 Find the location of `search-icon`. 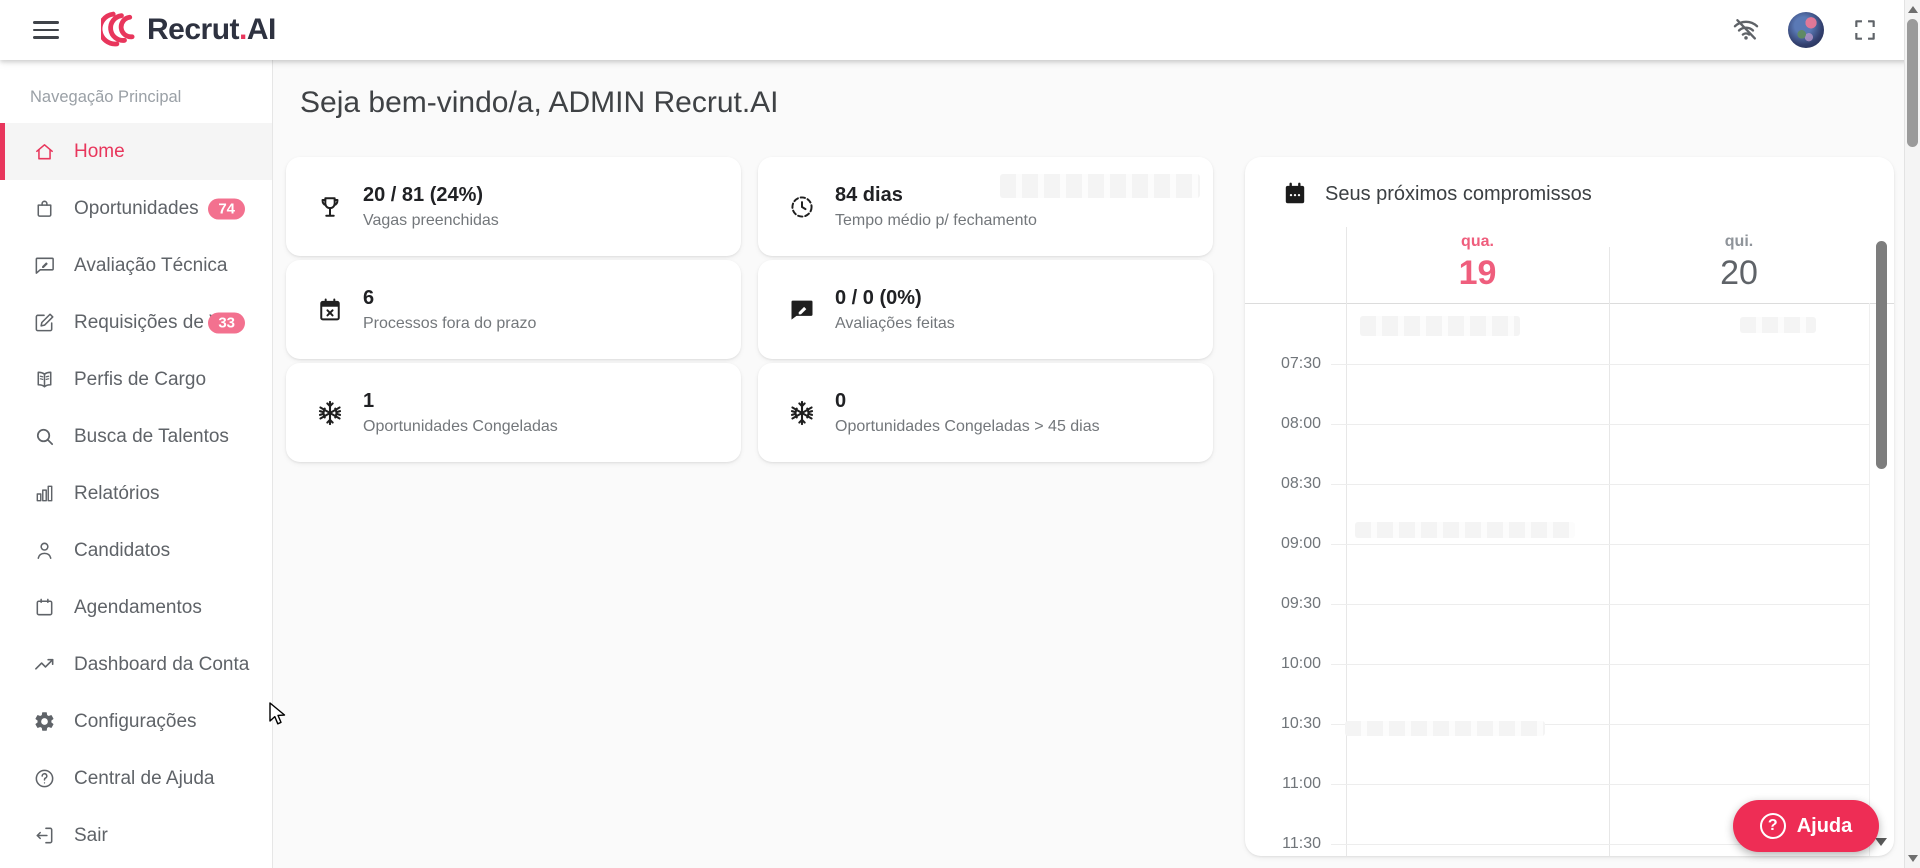

search-icon is located at coordinates (45, 437).